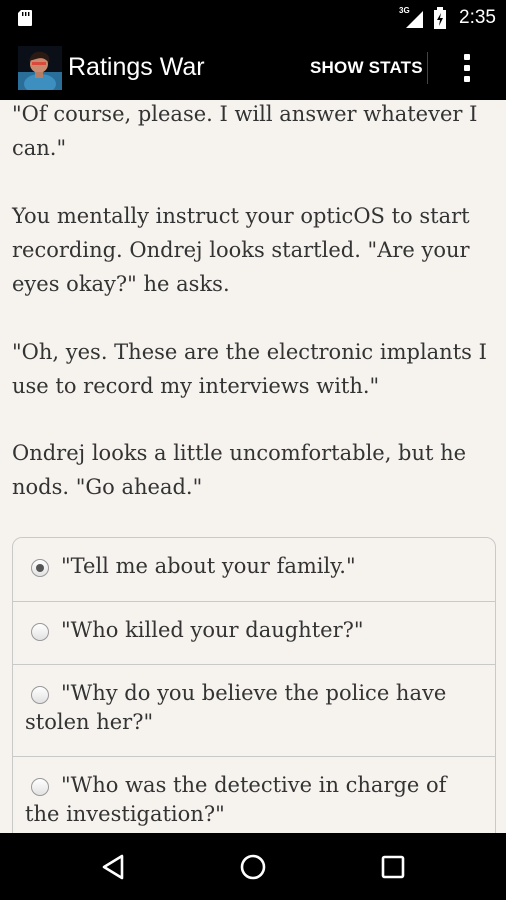 The width and height of the screenshot is (506, 900). I want to click on choice-label: "Who killed your daughter?", so click(212, 630).